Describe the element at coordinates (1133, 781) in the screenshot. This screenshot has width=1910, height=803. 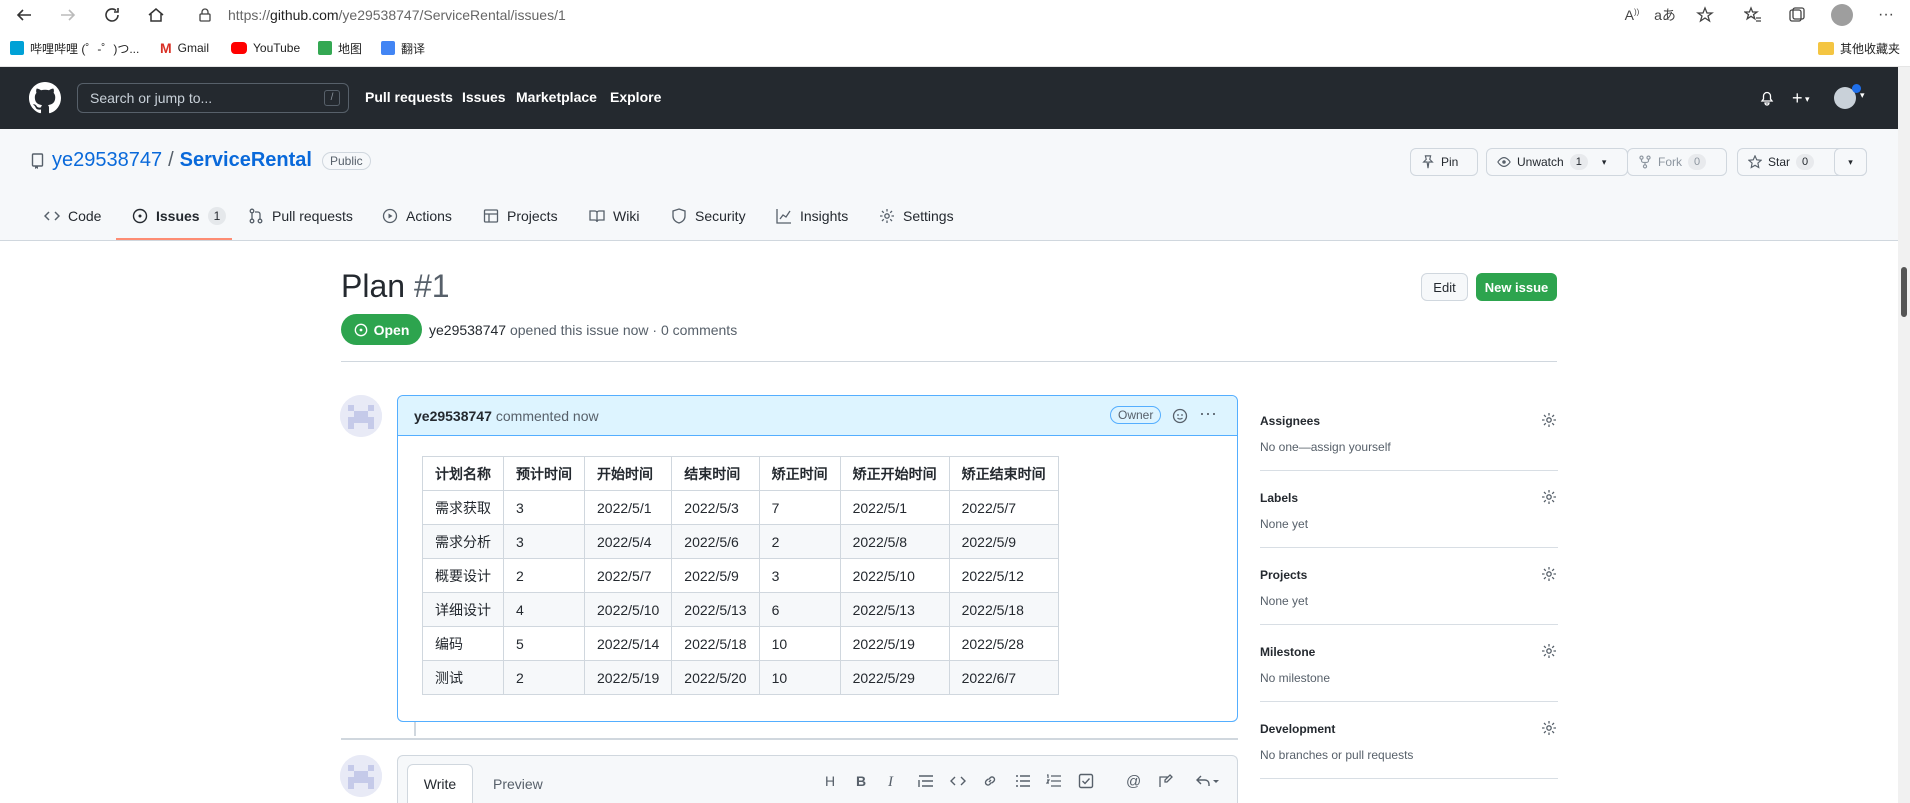
I see `mention-icon: @` at that location.